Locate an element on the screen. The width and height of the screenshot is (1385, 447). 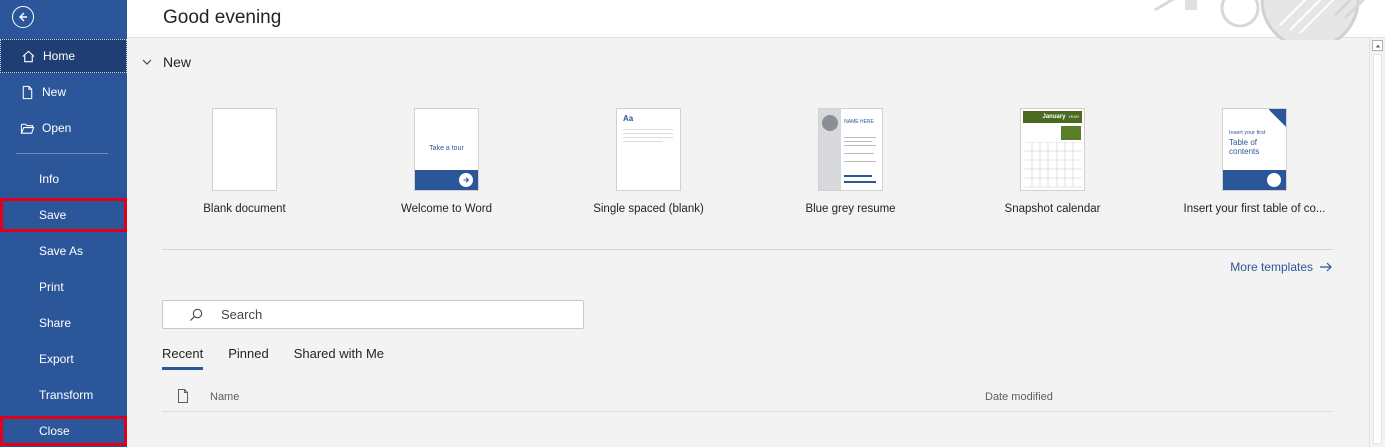
sidebar-item-label: Share is located at coordinates (55, 323).